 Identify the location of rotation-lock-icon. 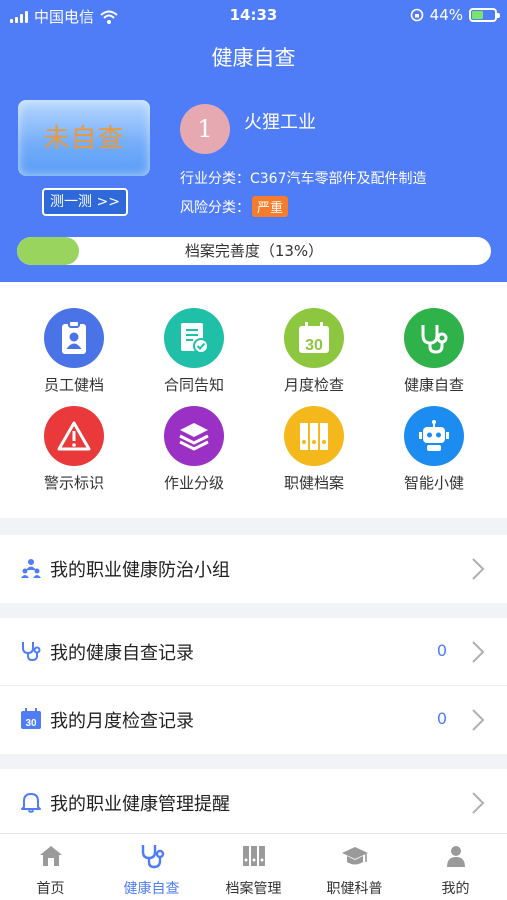
(416, 15).